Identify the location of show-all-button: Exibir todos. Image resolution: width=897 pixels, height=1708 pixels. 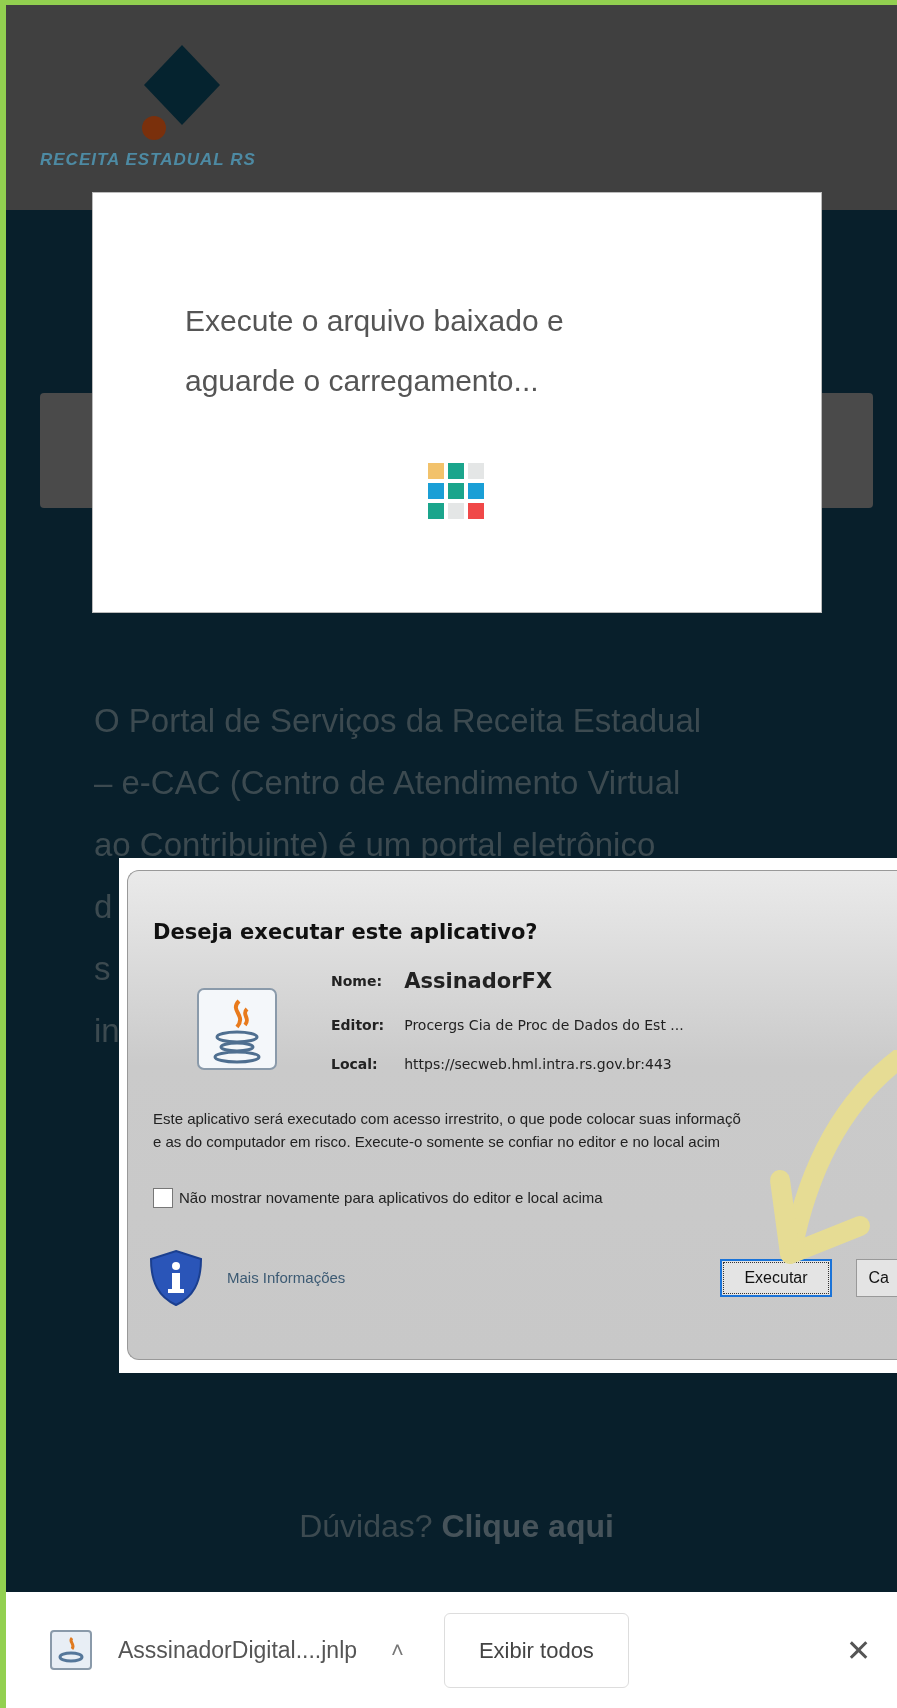
(536, 1650).